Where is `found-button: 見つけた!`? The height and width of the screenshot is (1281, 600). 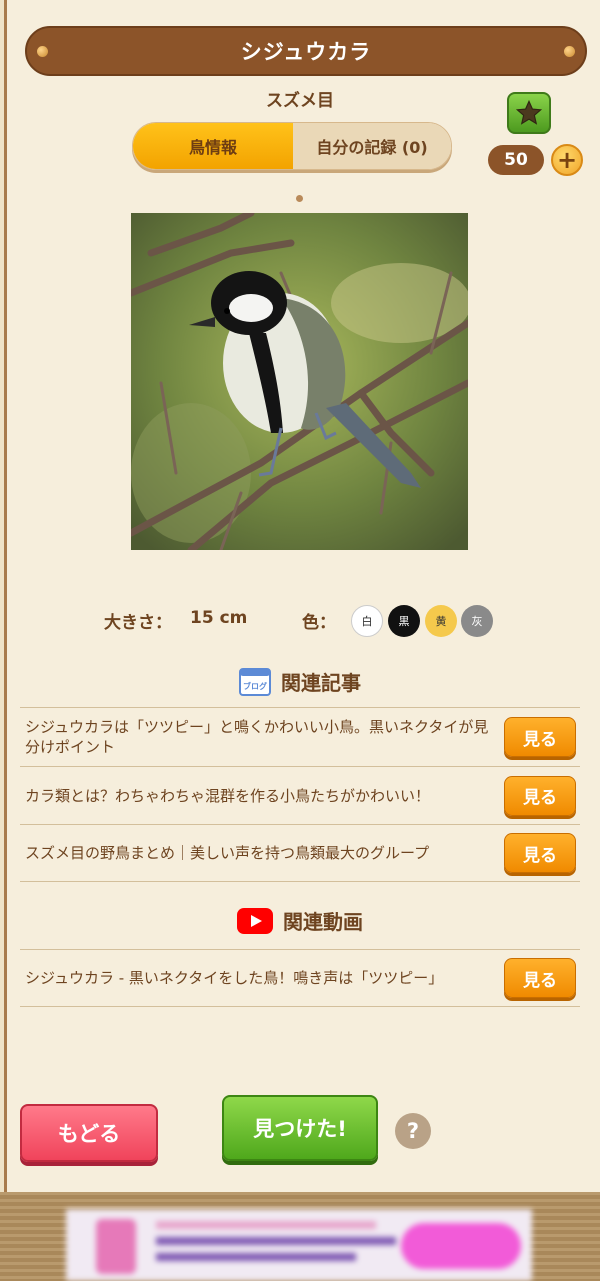 found-button: 見つけた! is located at coordinates (300, 1128).